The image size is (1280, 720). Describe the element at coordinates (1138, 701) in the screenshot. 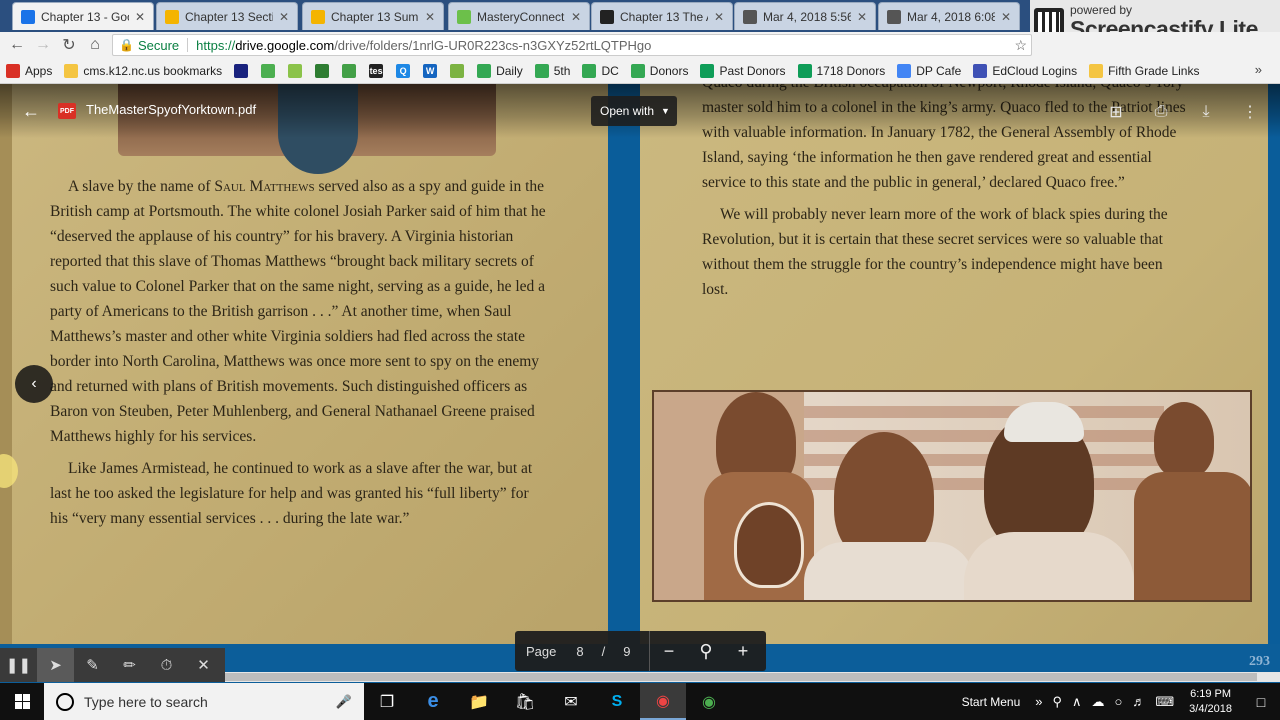

I see `volume-icon: ♬` at that location.